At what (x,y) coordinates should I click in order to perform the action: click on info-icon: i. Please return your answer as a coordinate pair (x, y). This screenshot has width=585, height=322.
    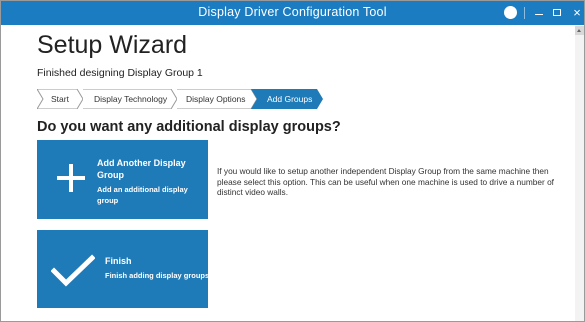
    Looking at the image, I should click on (510, 12).